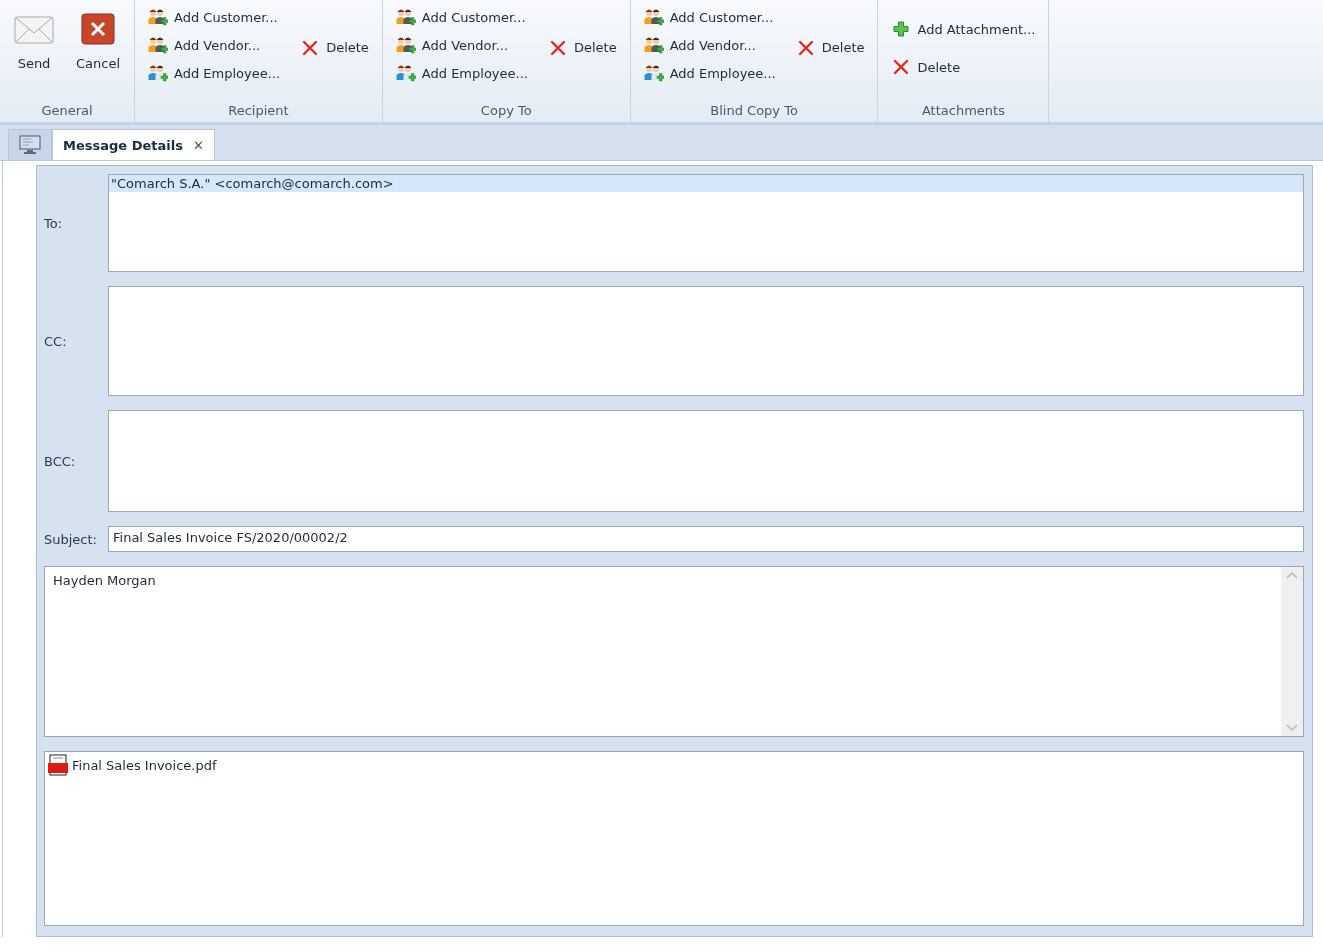 This screenshot has width=1323, height=951. I want to click on group-label: Blind Copy To, so click(754, 111).